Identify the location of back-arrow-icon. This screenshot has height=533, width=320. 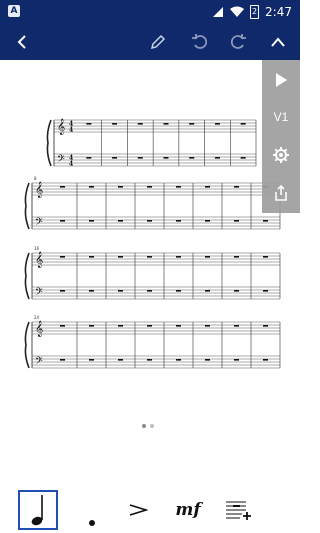
(21, 42).